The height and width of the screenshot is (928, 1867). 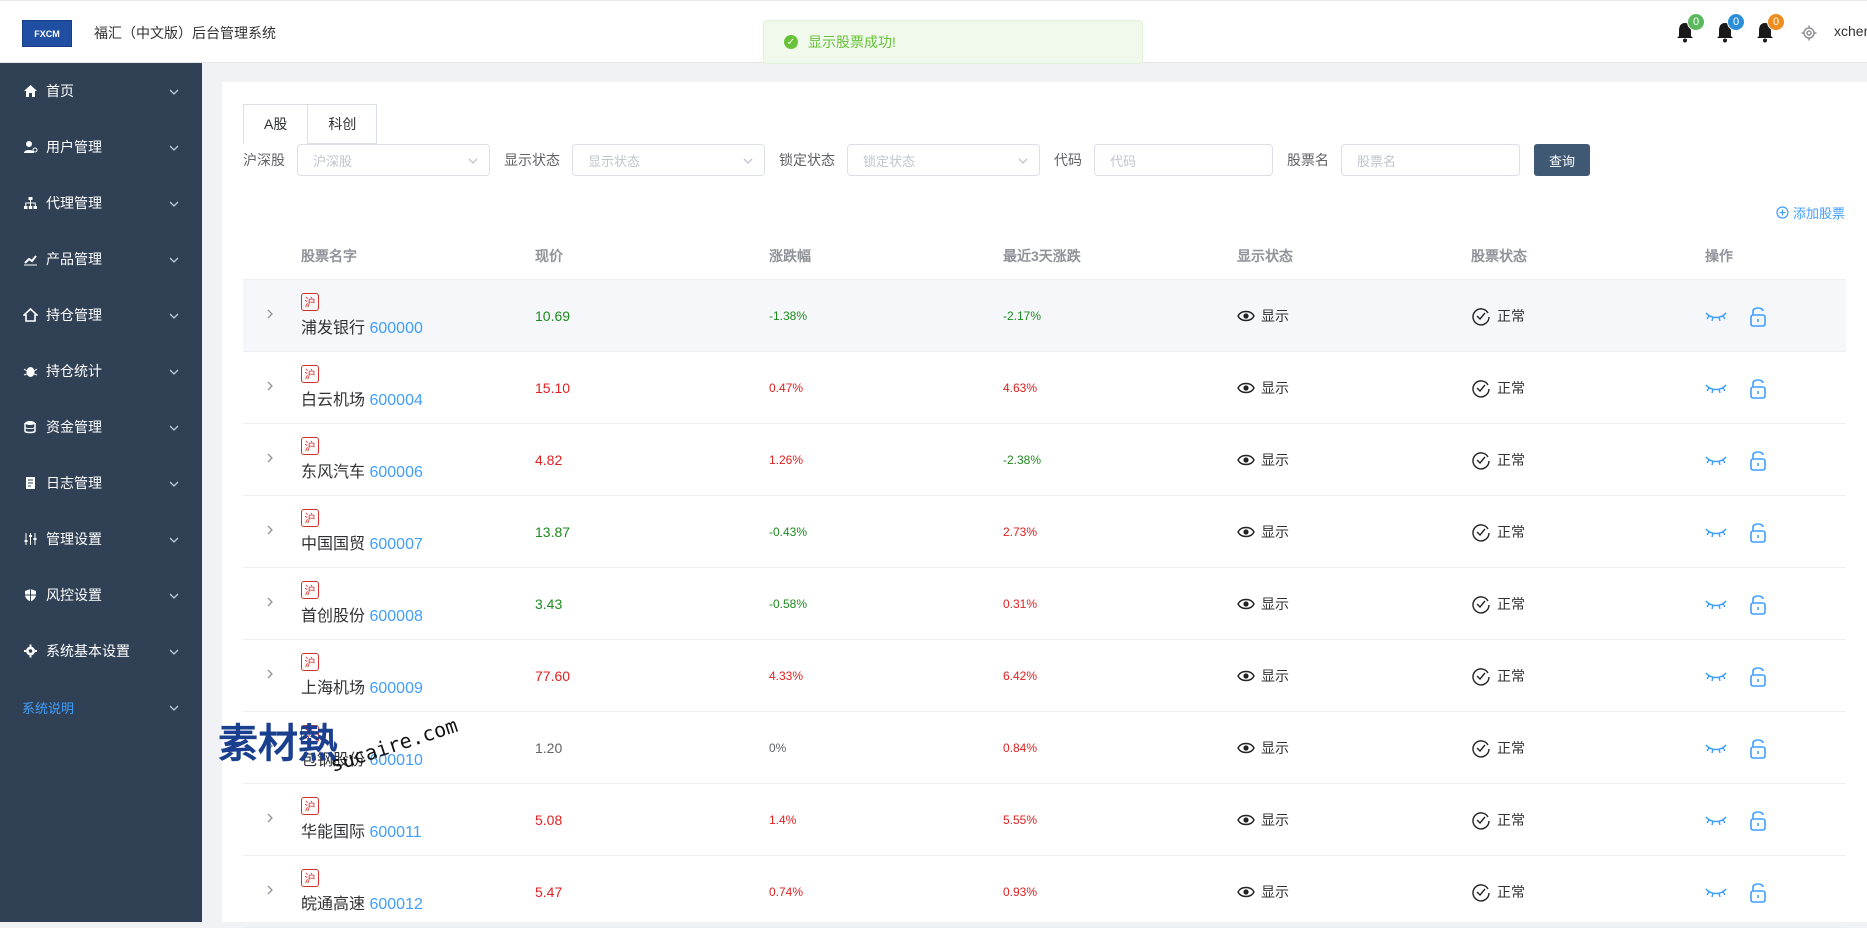 I want to click on sidebar-item-6: 资金管理, so click(x=101, y=427).